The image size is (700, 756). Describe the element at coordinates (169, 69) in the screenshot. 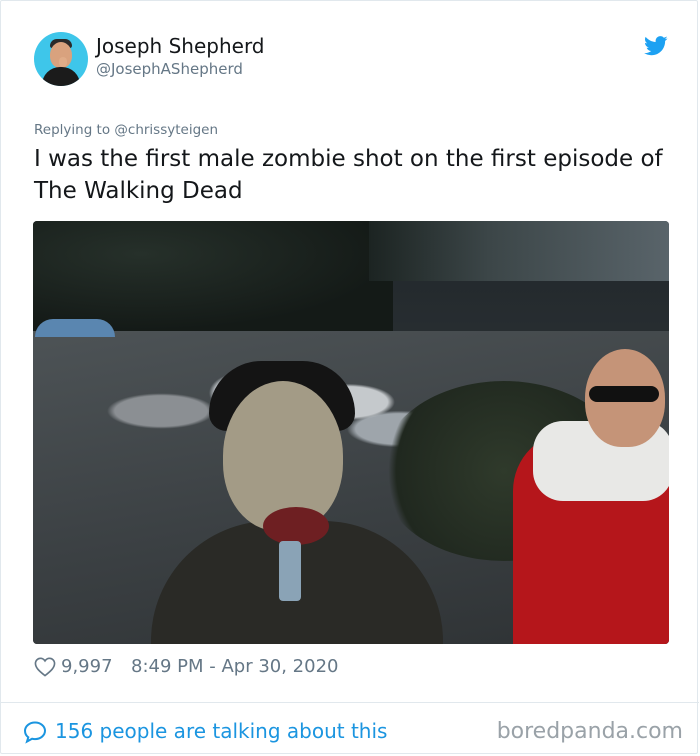

I see `author-handle: @JosephAShepherd` at that location.